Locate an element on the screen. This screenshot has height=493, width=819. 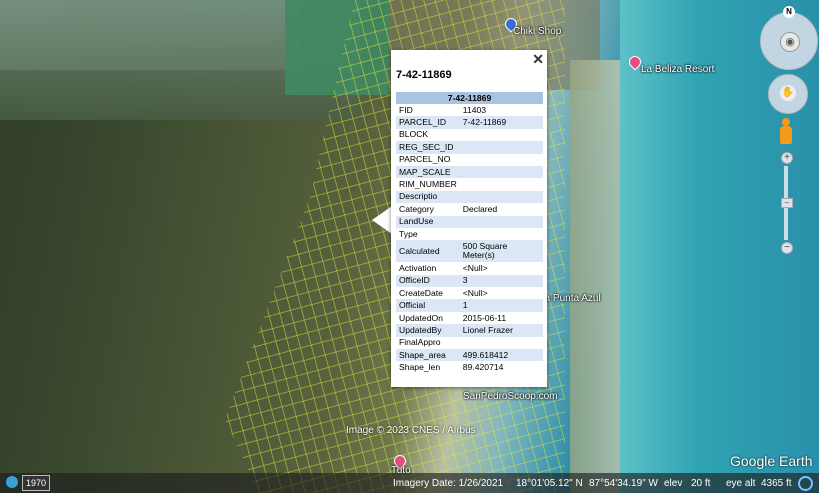
attribute-key: Type is located at coordinates (408, 233).